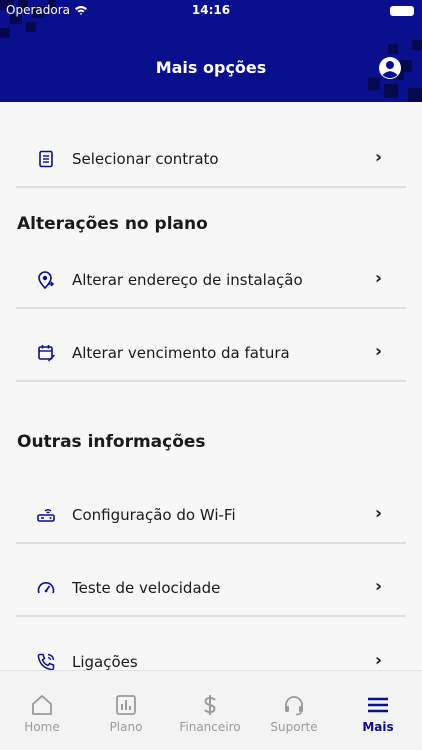 The width and height of the screenshot is (422, 750). What do you see at coordinates (294, 727) in the screenshot?
I see `tab-support-label: Suporte` at bounding box center [294, 727].